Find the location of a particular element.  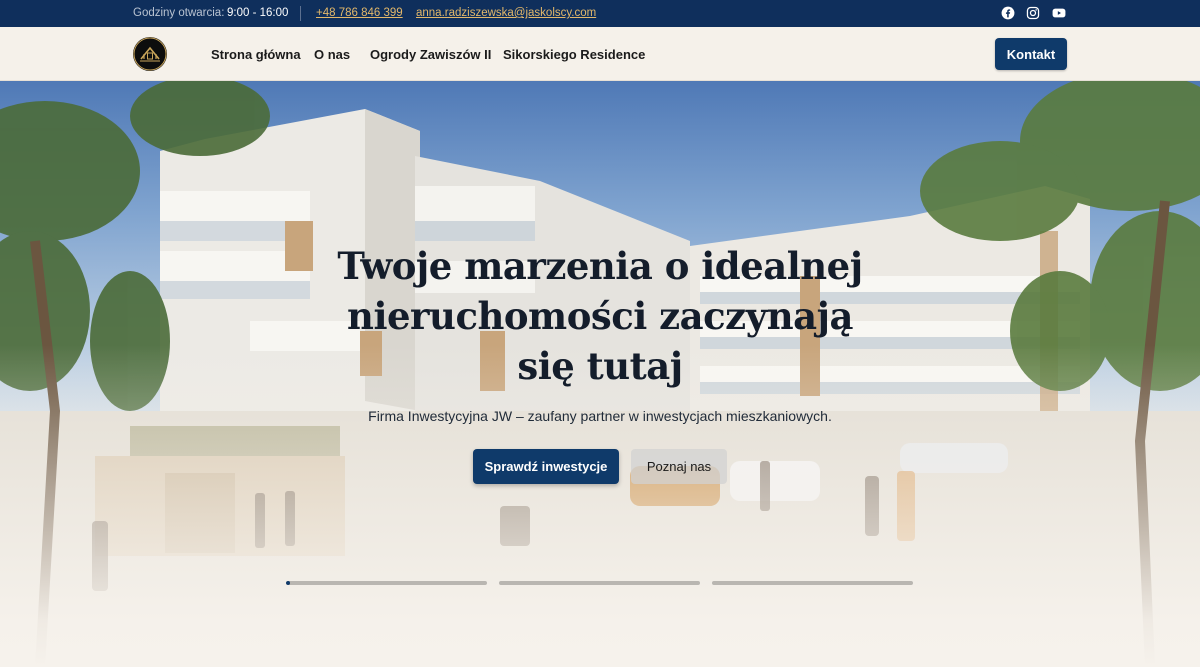

opening-hours-value: 9:00 - 16:00 is located at coordinates (258, 13).